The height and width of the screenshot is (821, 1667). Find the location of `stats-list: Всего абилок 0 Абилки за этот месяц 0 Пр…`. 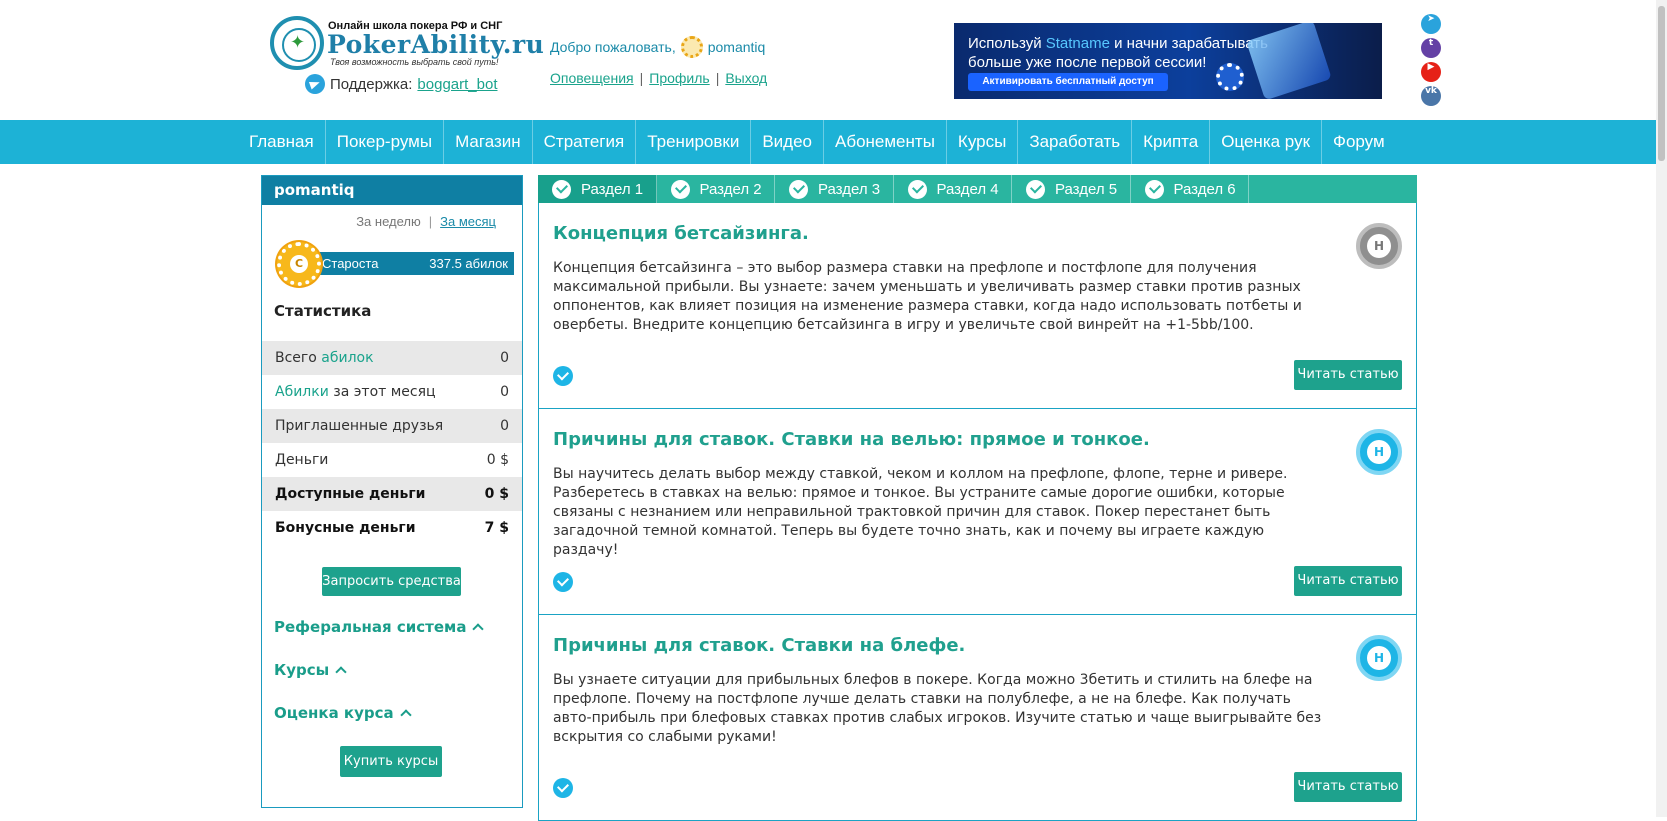

stats-list: Всего абилок 0 Абилки за этот месяц 0 Пр… is located at coordinates (392, 443).